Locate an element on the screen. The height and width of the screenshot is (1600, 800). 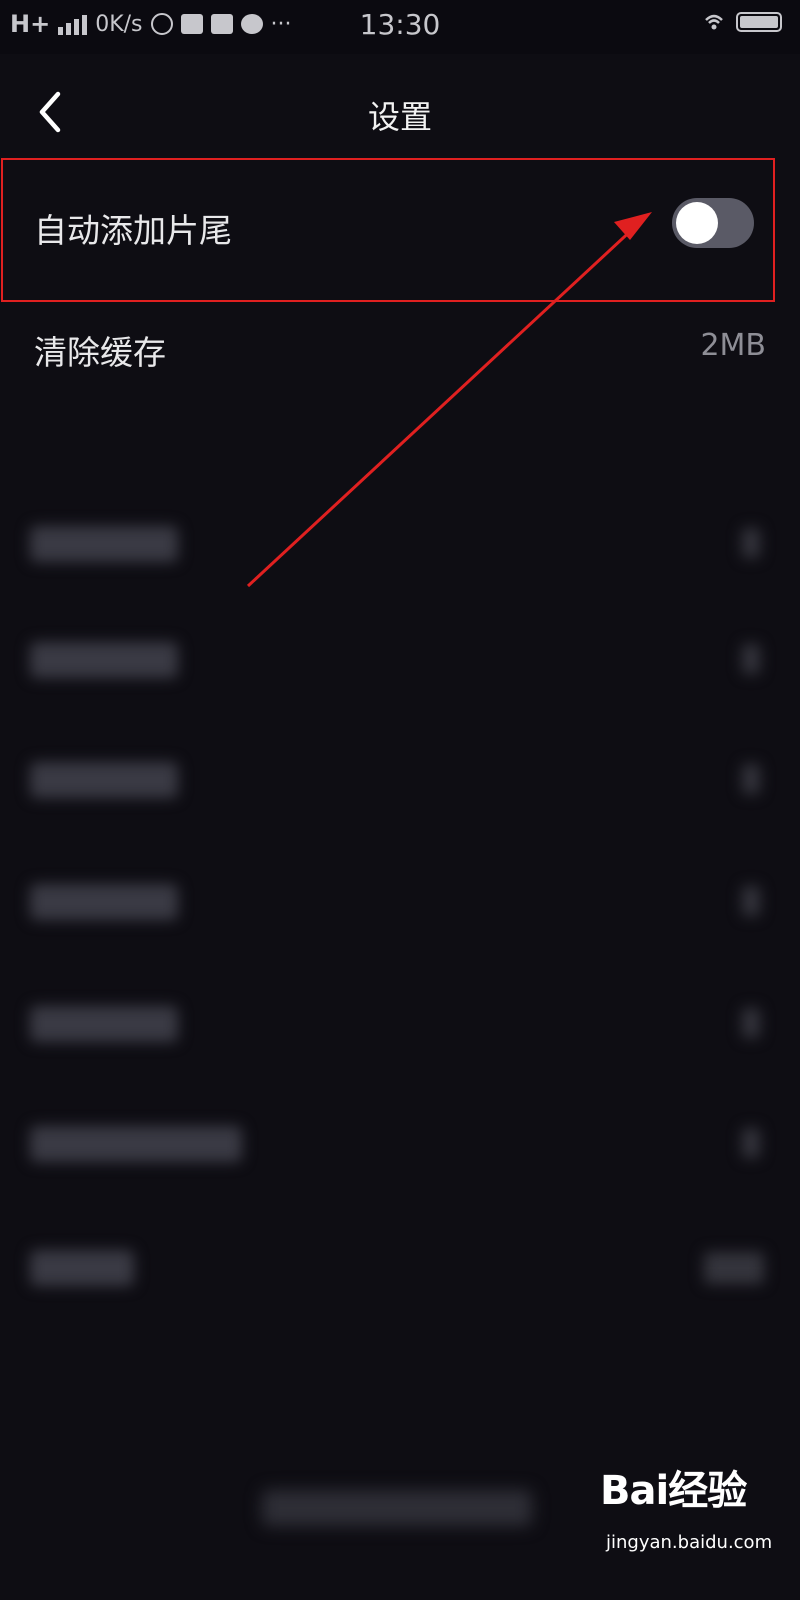
battery-icon is located at coordinates (759, 22).